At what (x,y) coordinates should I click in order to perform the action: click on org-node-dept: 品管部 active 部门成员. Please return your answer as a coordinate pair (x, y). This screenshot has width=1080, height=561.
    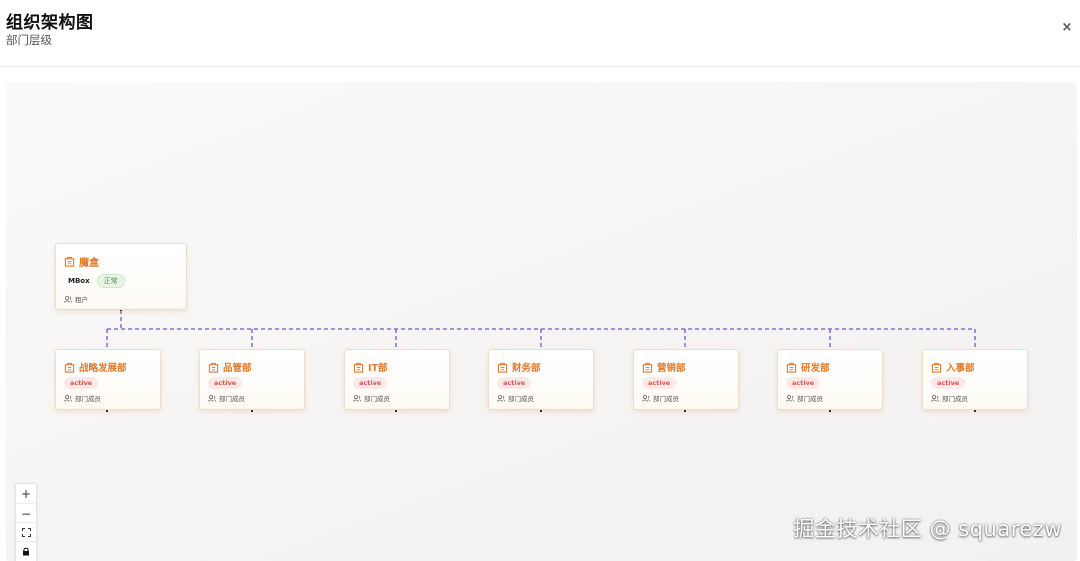
    Looking at the image, I should click on (252, 379).